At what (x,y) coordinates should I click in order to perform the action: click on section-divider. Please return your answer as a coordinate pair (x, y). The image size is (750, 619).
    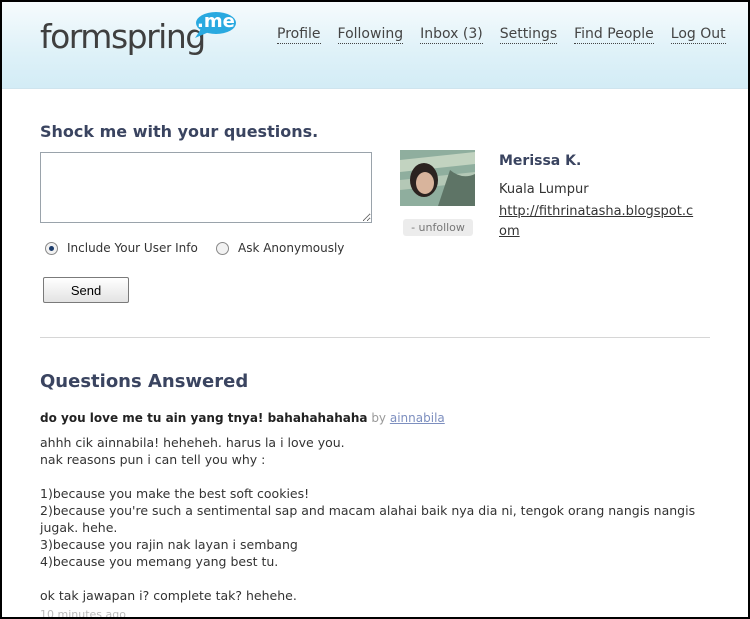
    Looking at the image, I should click on (375, 337).